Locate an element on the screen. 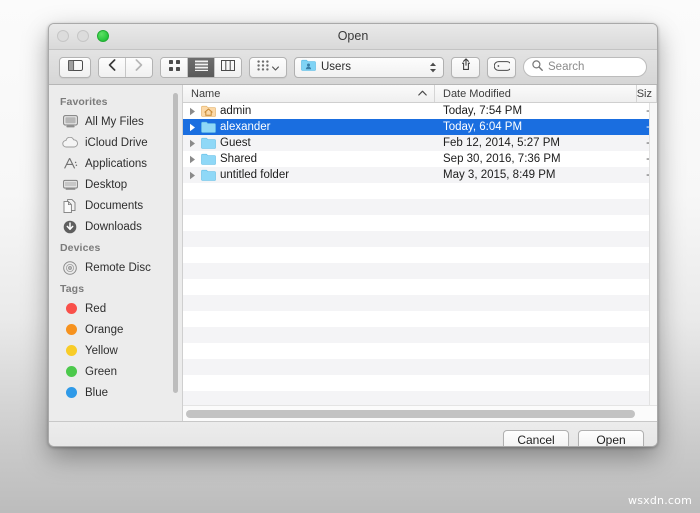  sidebar-item-label: Downloads is located at coordinates (113, 226).